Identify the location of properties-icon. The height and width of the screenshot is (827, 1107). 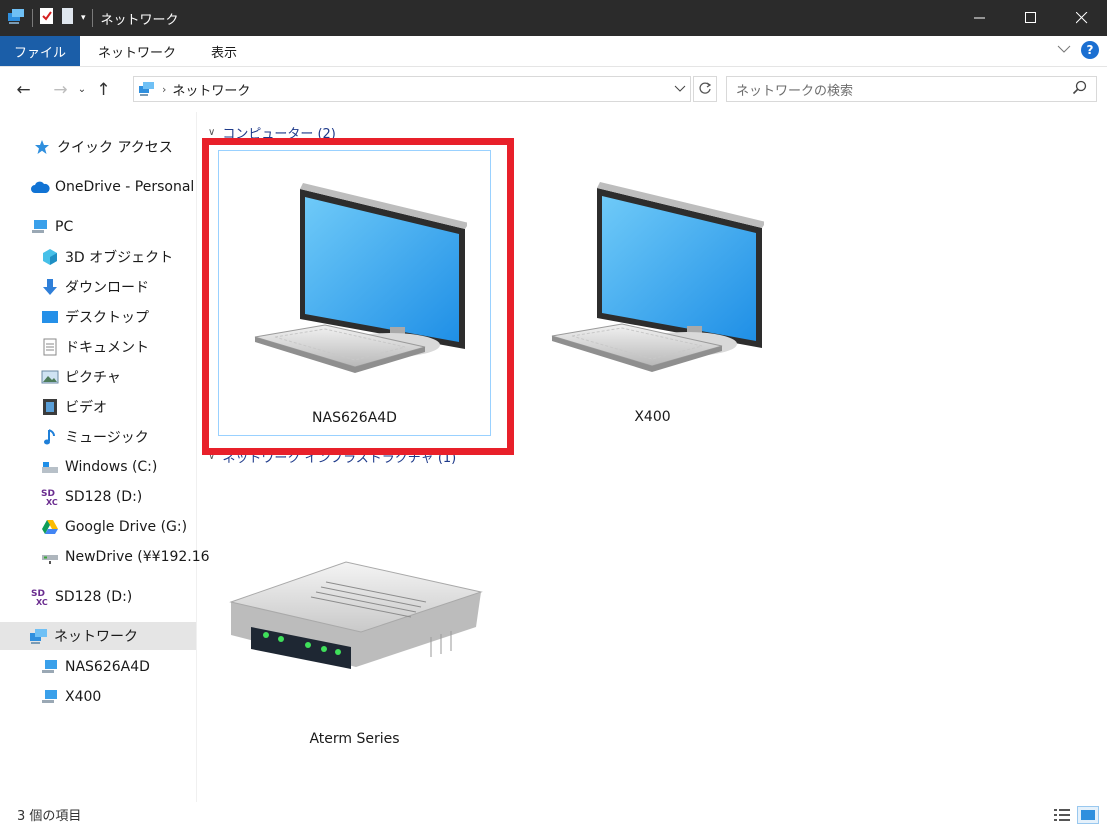
(47, 18).